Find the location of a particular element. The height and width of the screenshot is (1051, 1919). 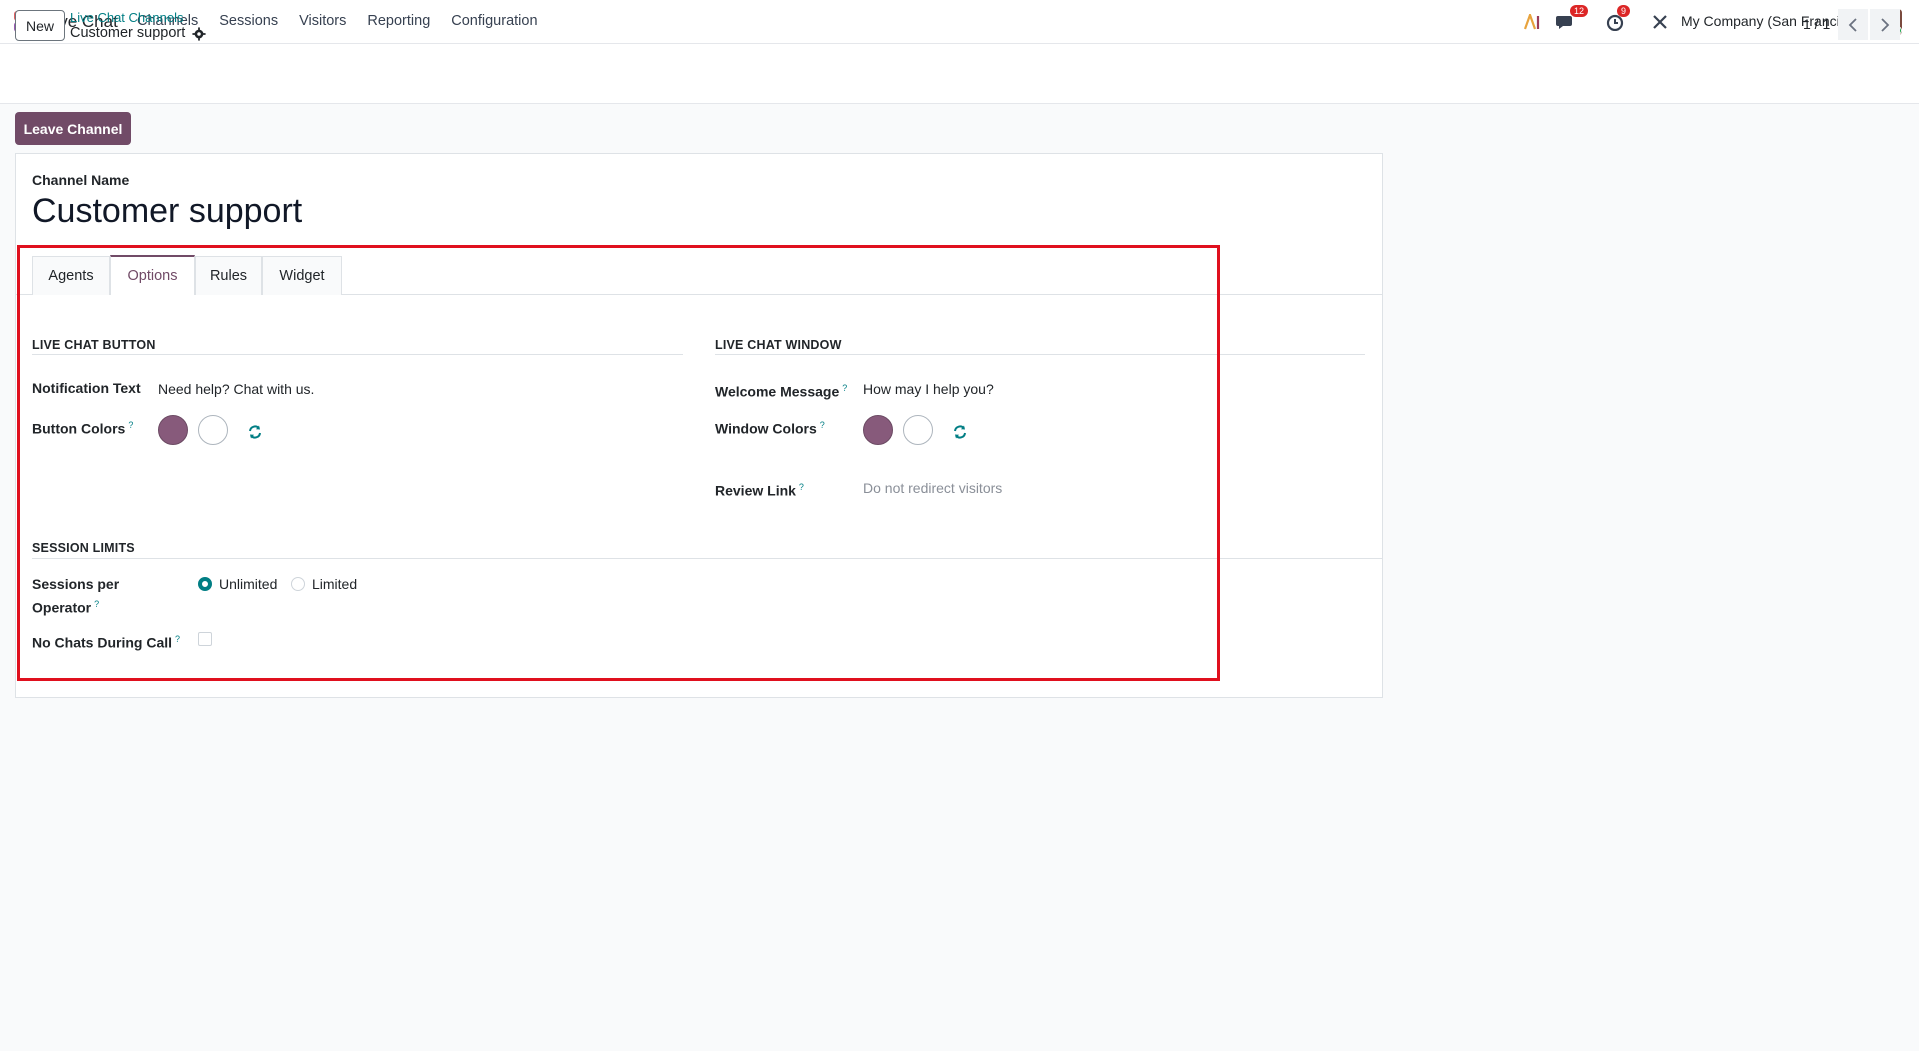

channel-name-label: Channel Name is located at coordinates (81, 180).